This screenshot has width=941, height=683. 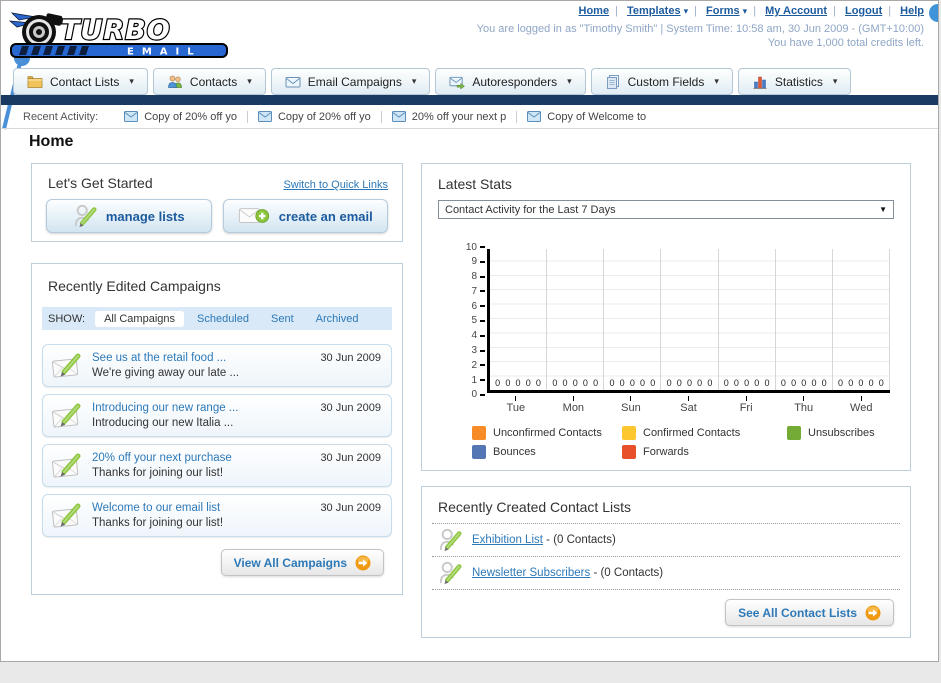 I want to click on help-bubble-icon, so click(x=933, y=13).